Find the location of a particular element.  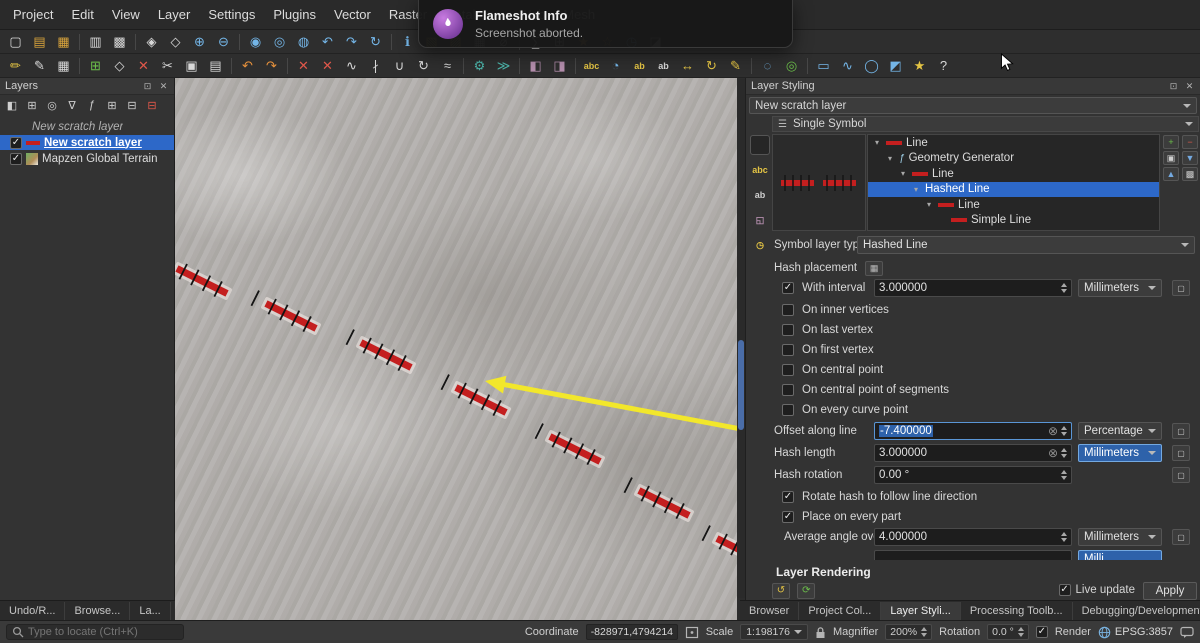

delete-selected-icon: ✕ is located at coordinates (143, 66).